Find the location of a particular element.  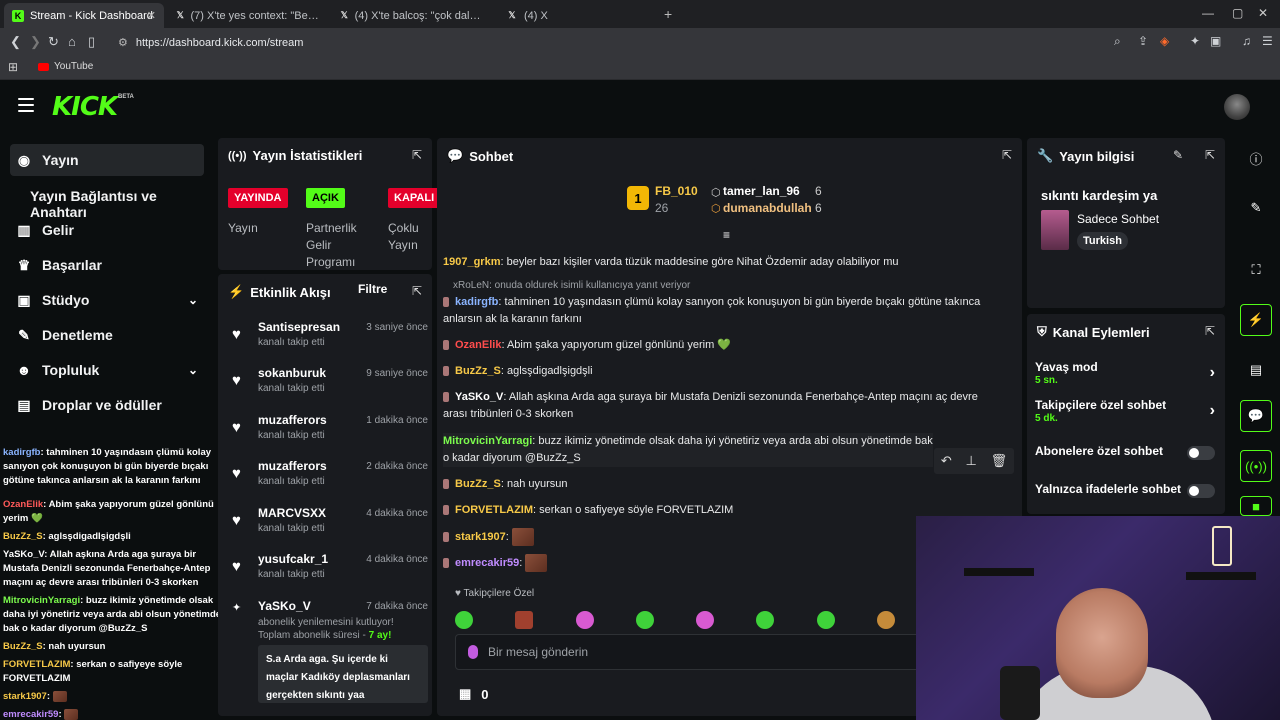

close-icon: ✕ is located at coordinates (151, 15).